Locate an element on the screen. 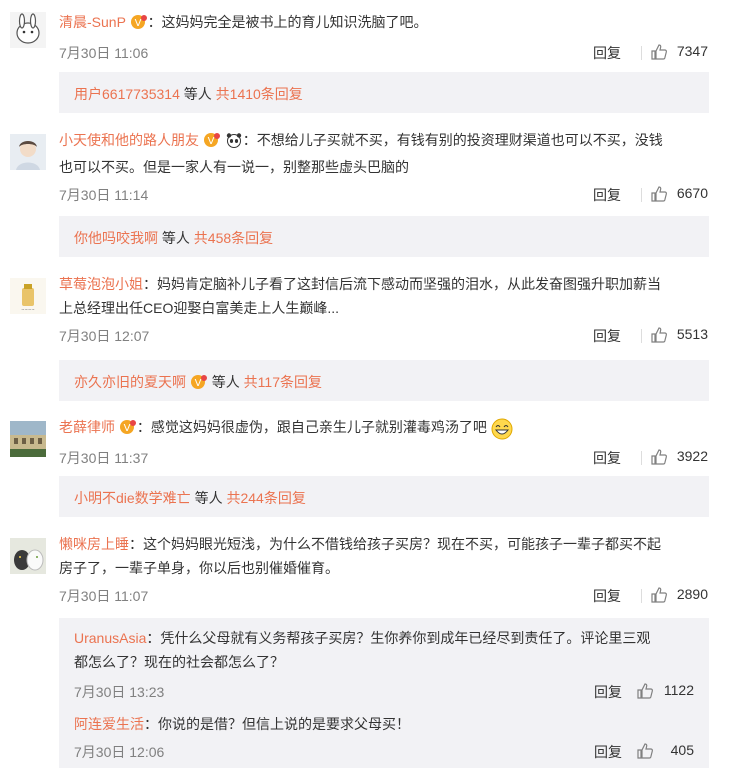 The width and height of the screenshot is (734, 768). reply-user-link: 亦久亦旧的夏天啊 is located at coordinates (130, 382).